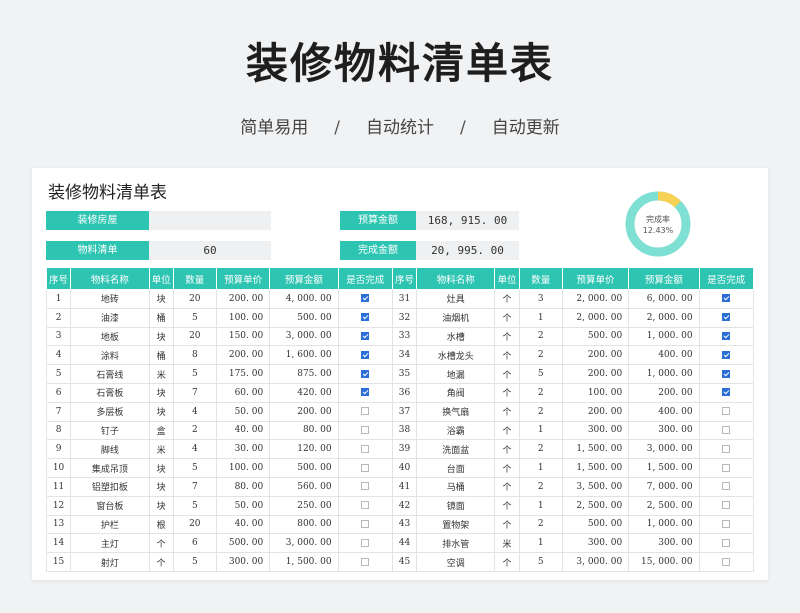  What do you see at coordinates (210, 220) in the screenshot?
I see `house-value` at bounding box center [210, 220].